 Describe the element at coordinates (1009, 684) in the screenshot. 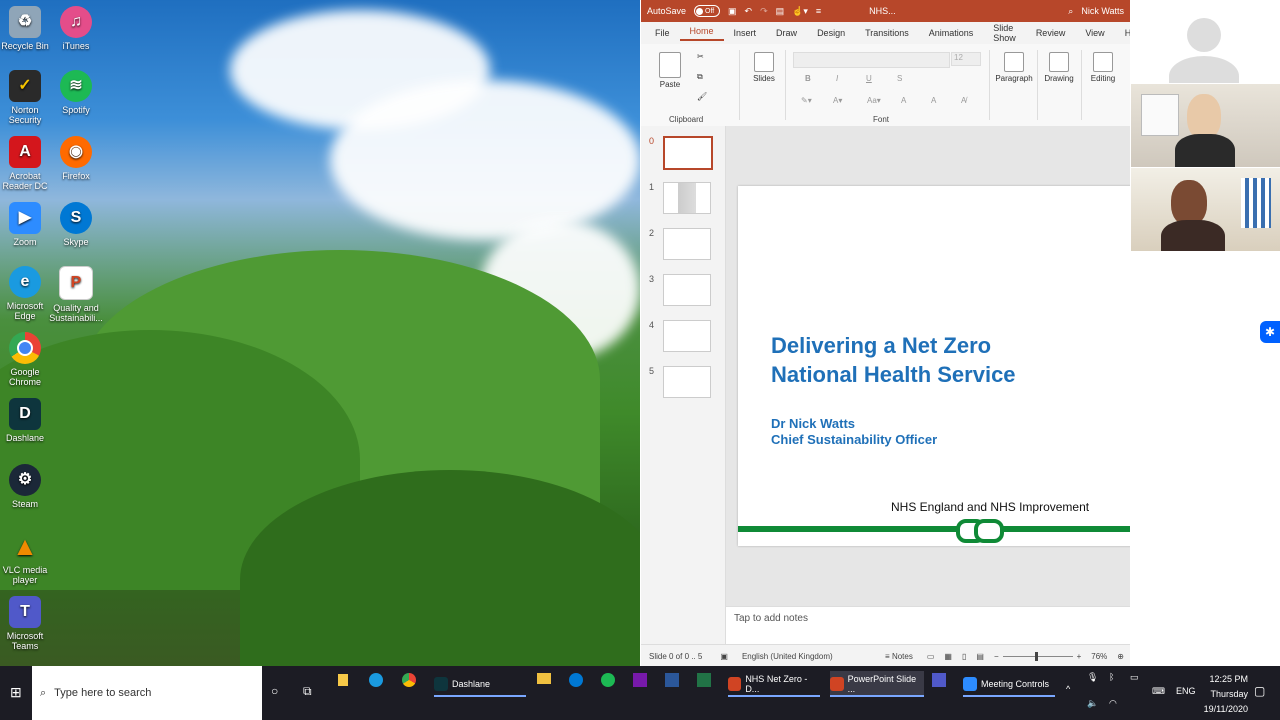

I see `taskbar-item-meeting-controls: Meeting Controls` at that location.